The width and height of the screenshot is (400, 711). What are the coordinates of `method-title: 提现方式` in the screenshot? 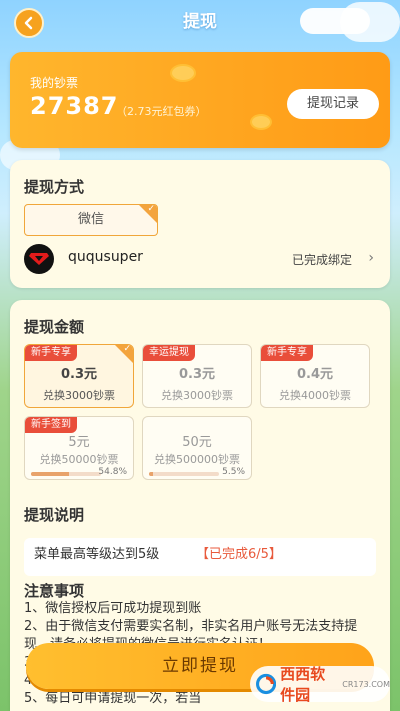 It's located at (54, 187).